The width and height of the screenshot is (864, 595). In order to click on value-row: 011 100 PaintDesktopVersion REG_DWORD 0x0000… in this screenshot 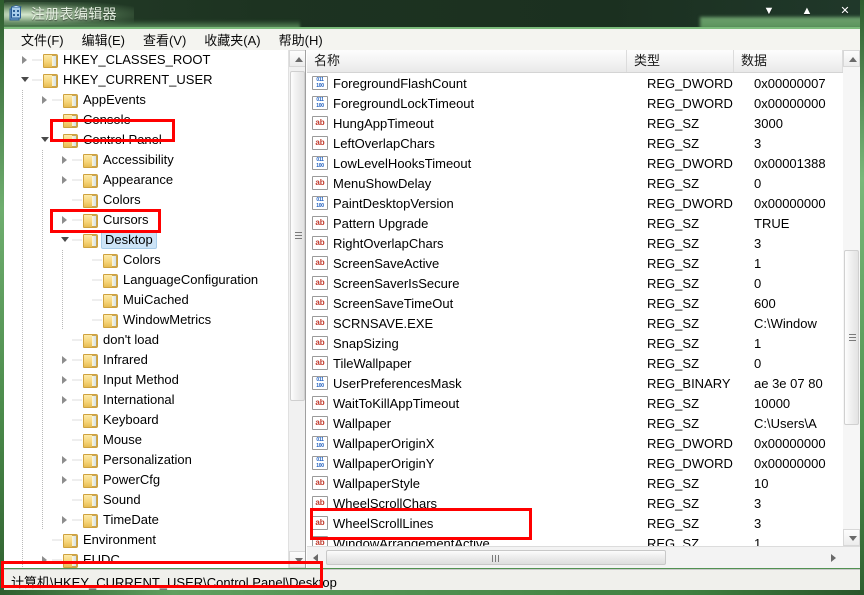, I will do `click(575, 203)`.